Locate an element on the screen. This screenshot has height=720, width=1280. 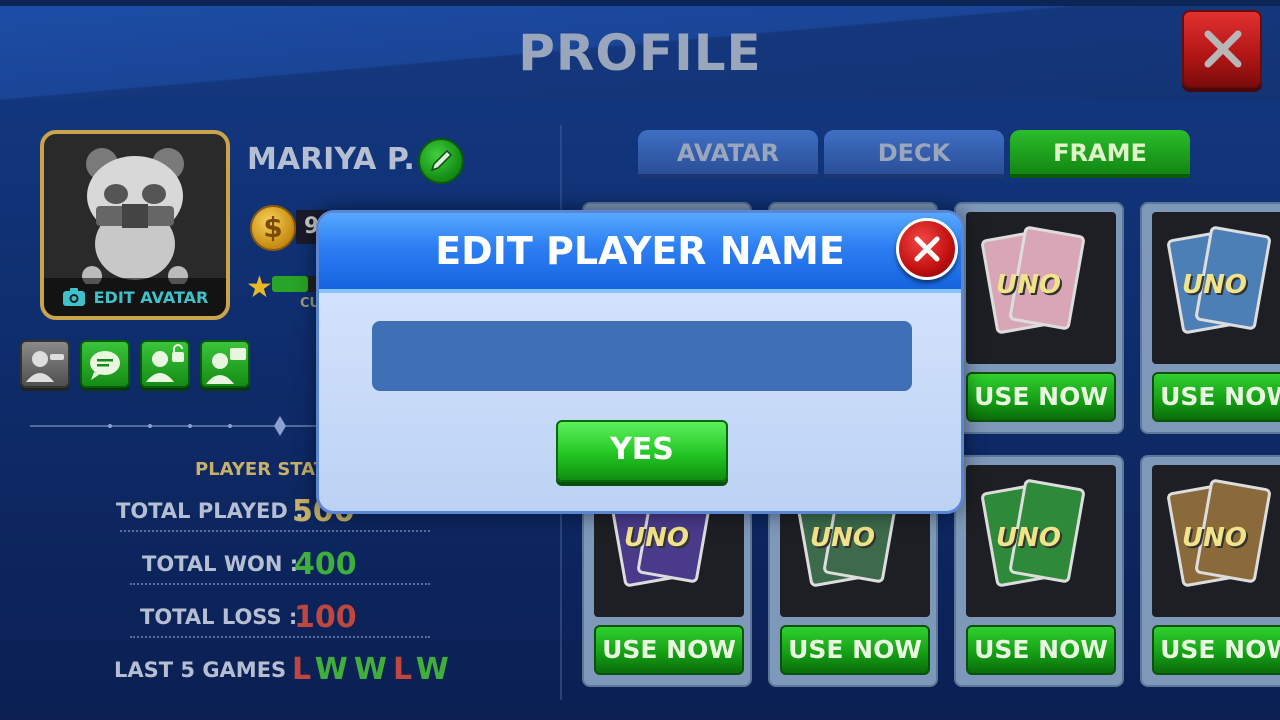
stat-value: 400 is located at coordinates (325, 564).